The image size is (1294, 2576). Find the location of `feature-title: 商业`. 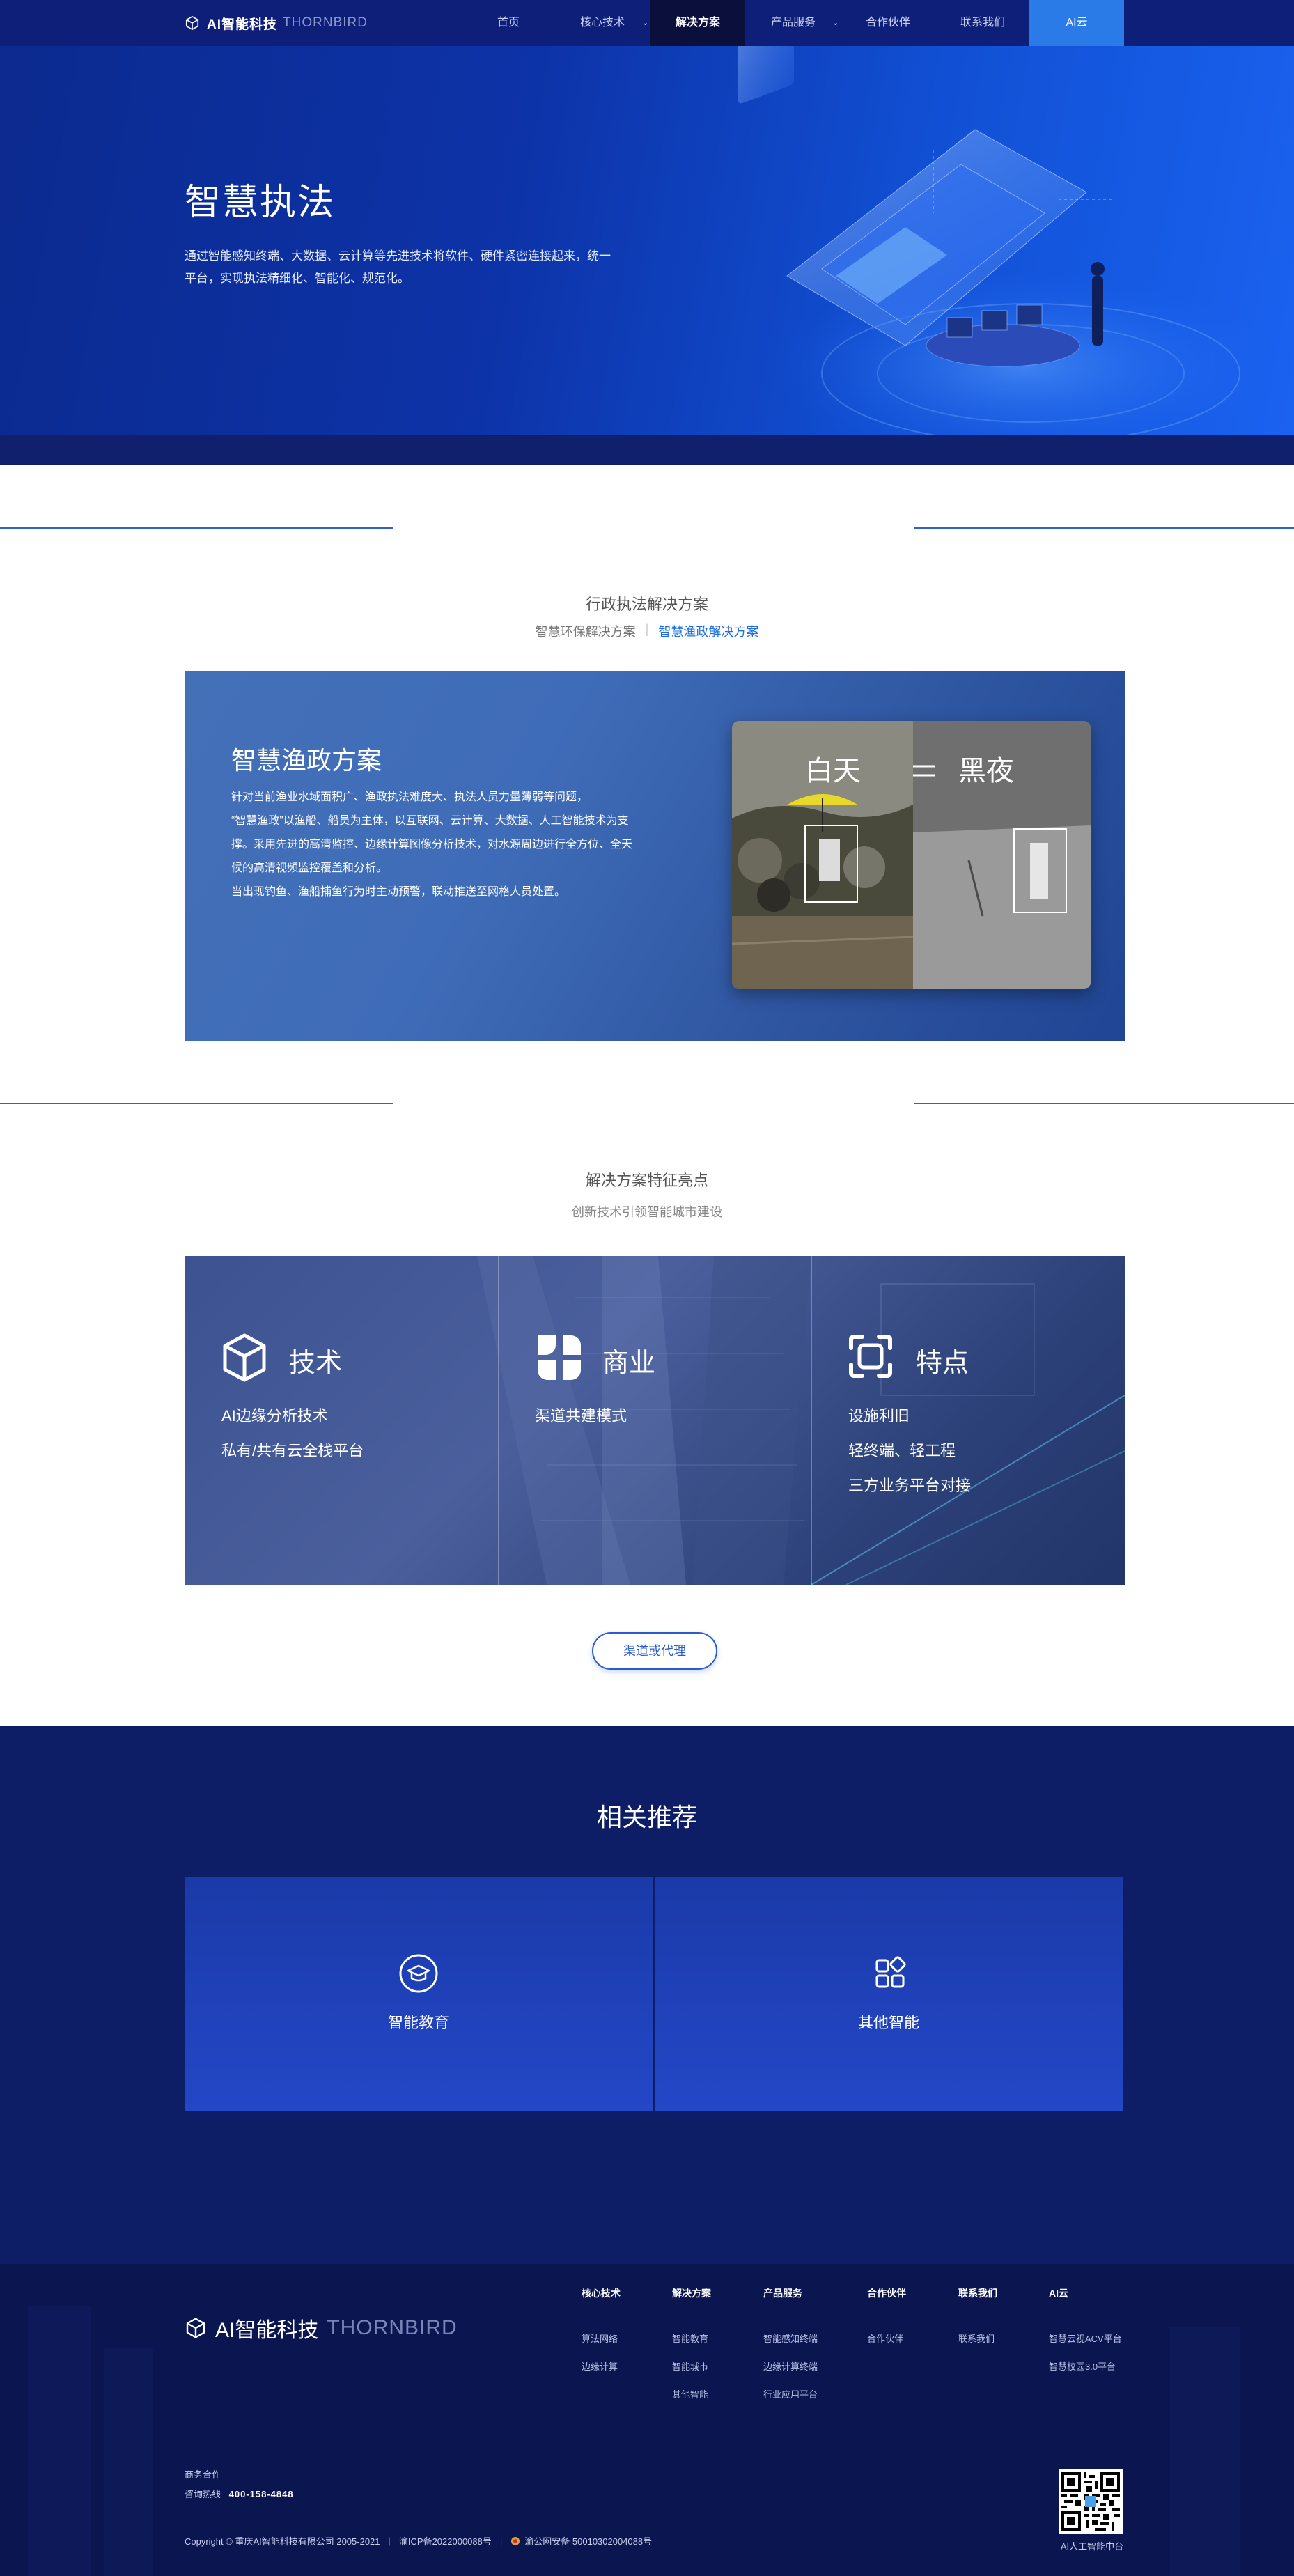

feature-title: 商业 is located at coordinates (629, 1363).